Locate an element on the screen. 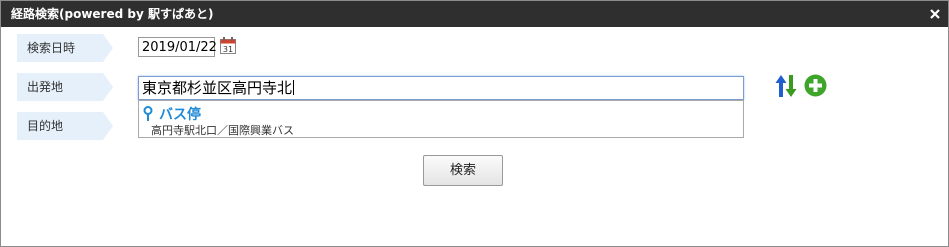 This screenshot has width=949, height=247. add-circle-icon is located at coordinates (815, 85).